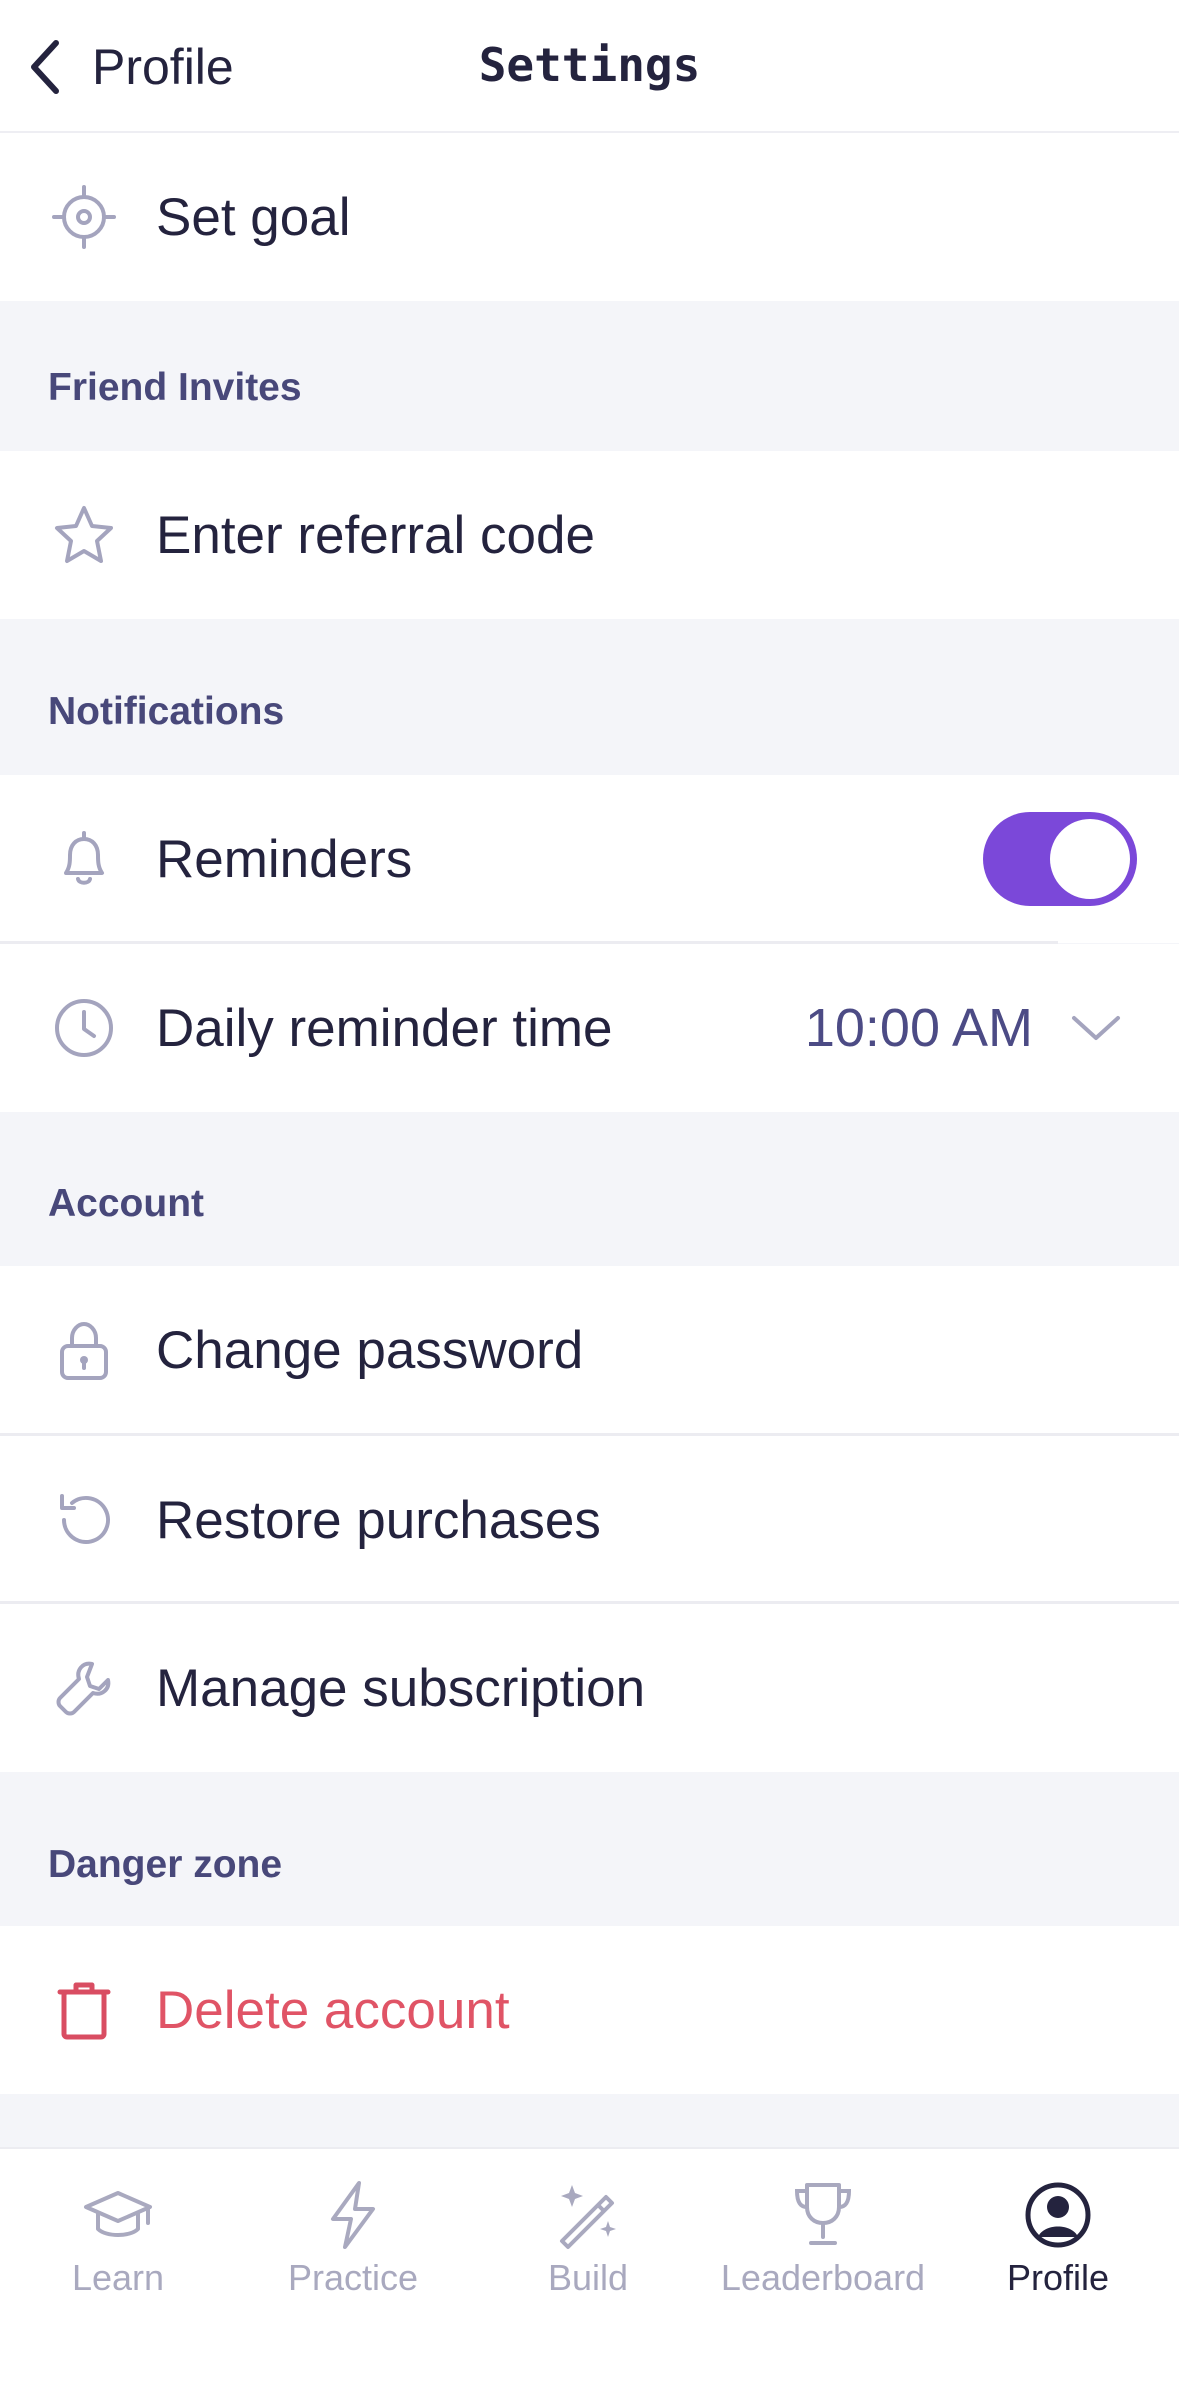 The width and height of the screenshot is (1179, 2396). Describe the element at coordinates (126, 1203) in the screenshot. I see `section-account: Account` at that location.